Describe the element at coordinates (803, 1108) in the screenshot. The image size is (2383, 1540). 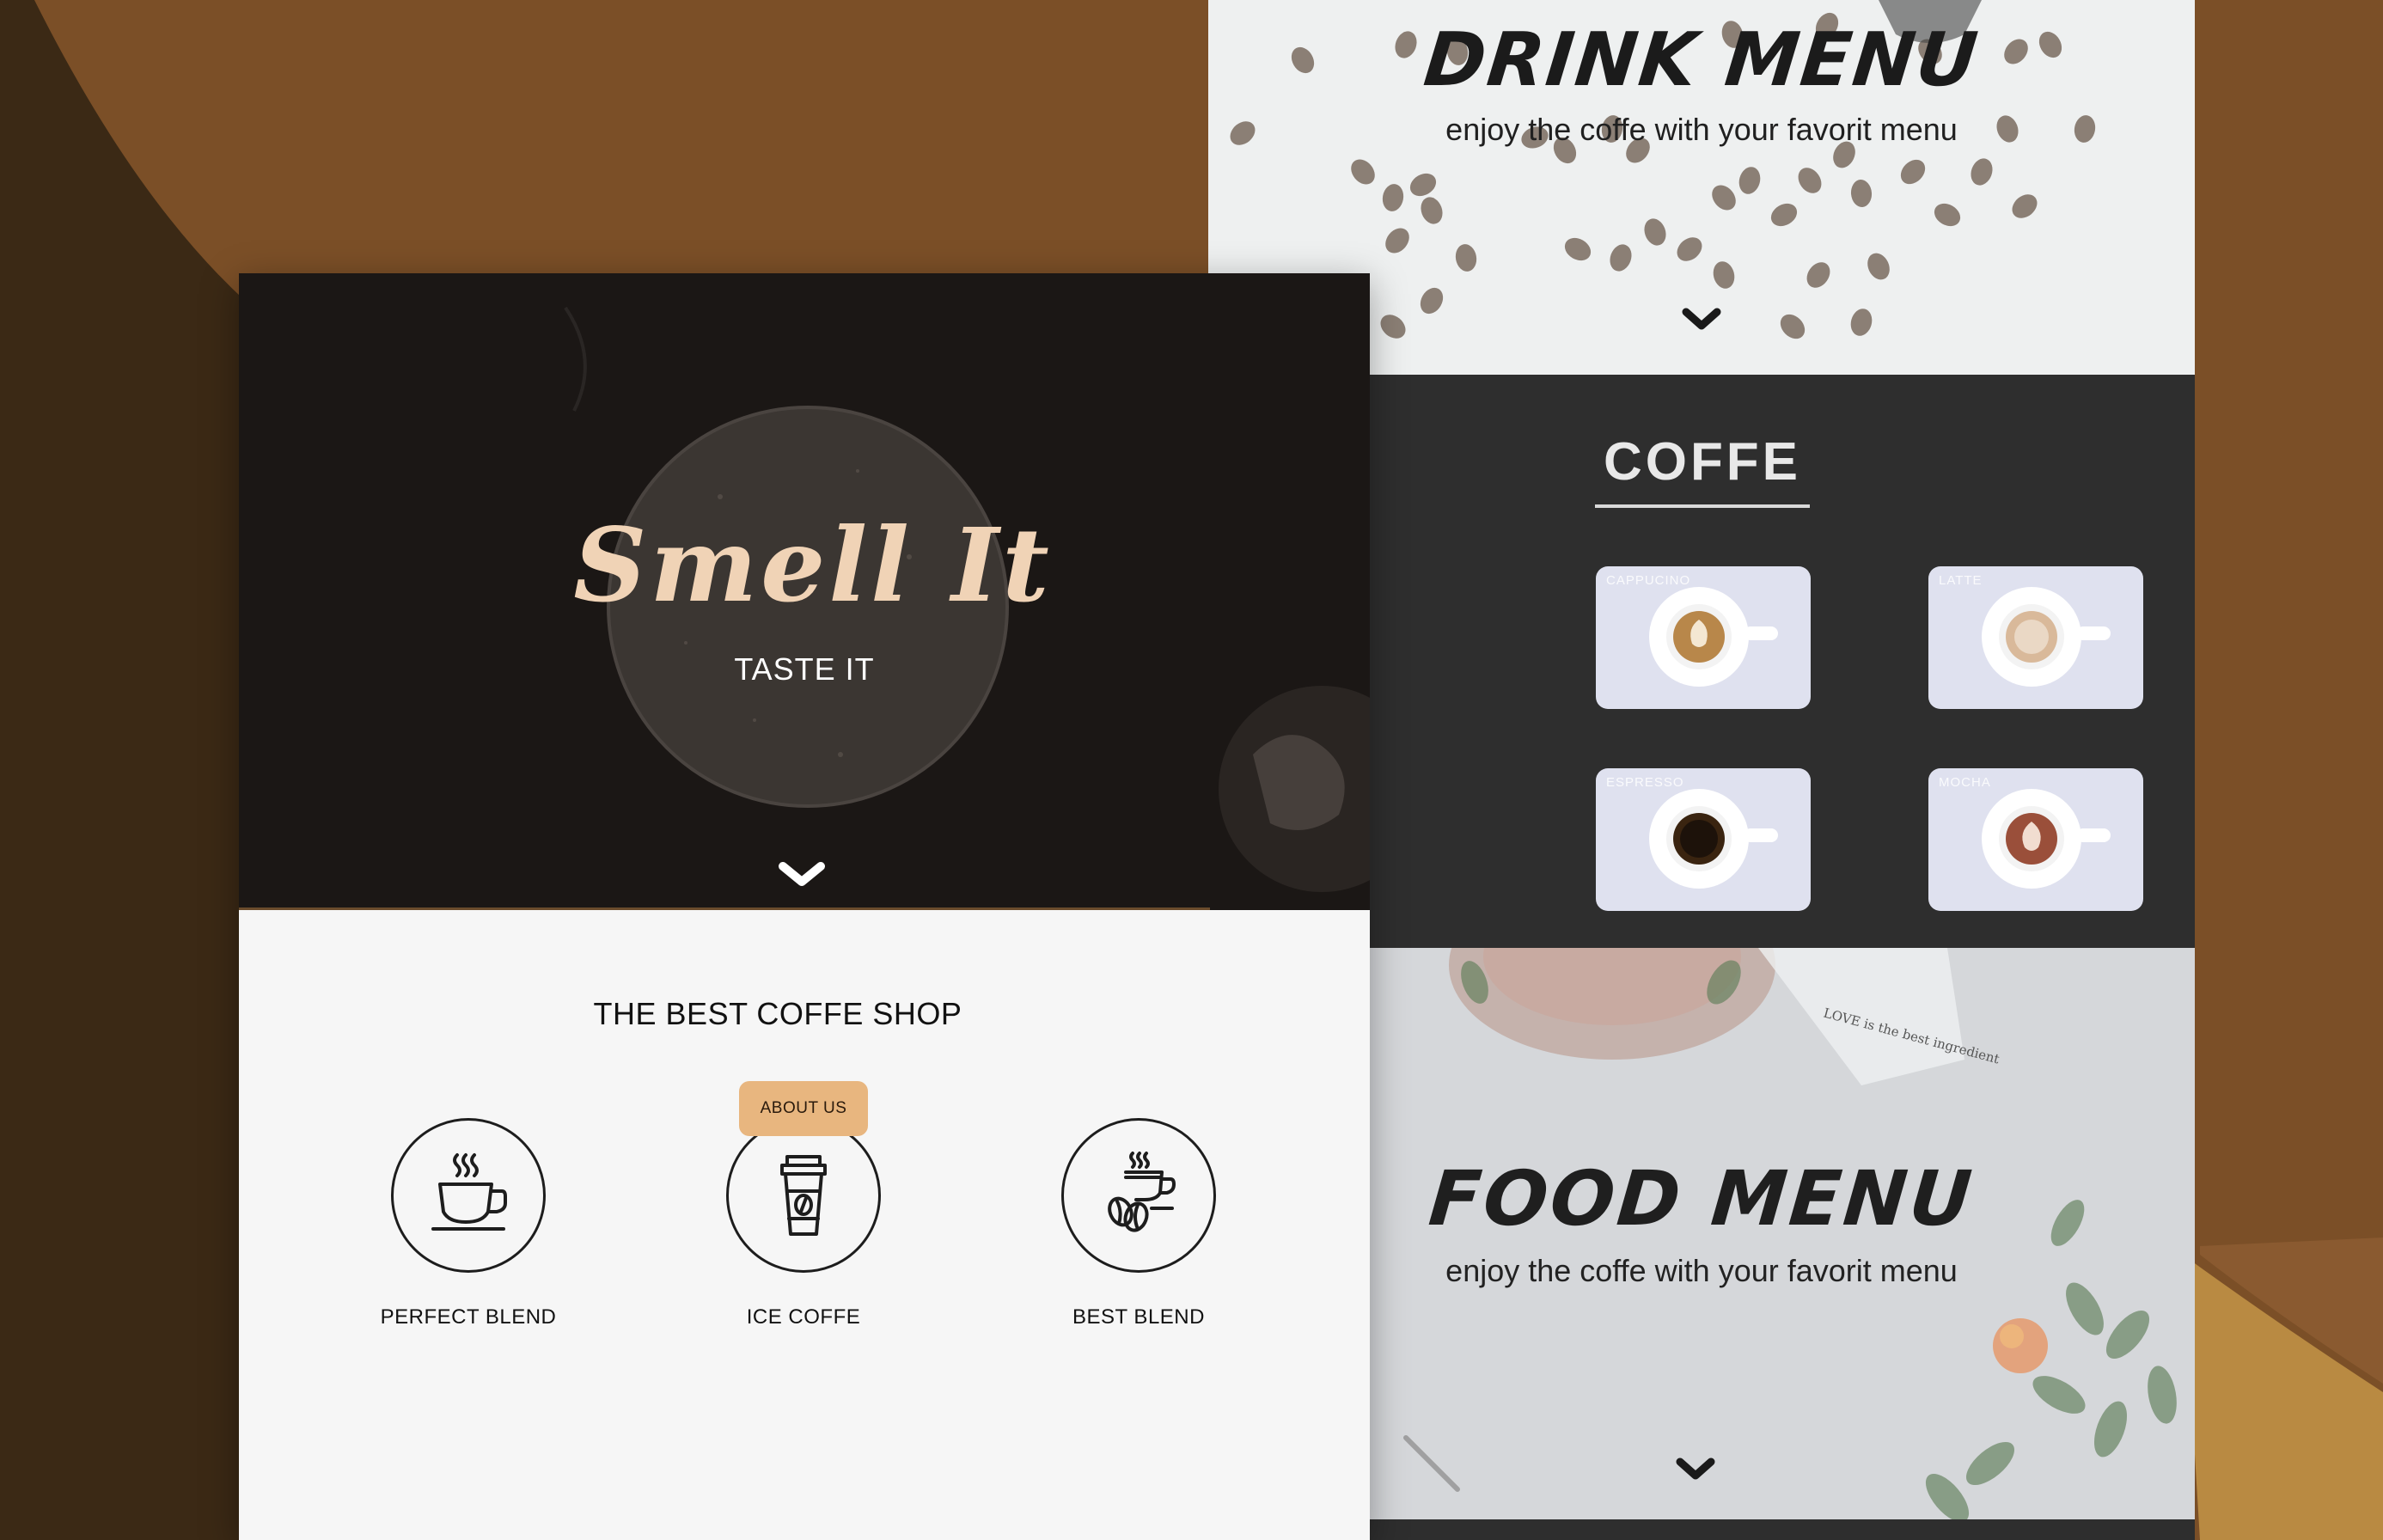
I see `about-us-button: ABOUT US` at that location.